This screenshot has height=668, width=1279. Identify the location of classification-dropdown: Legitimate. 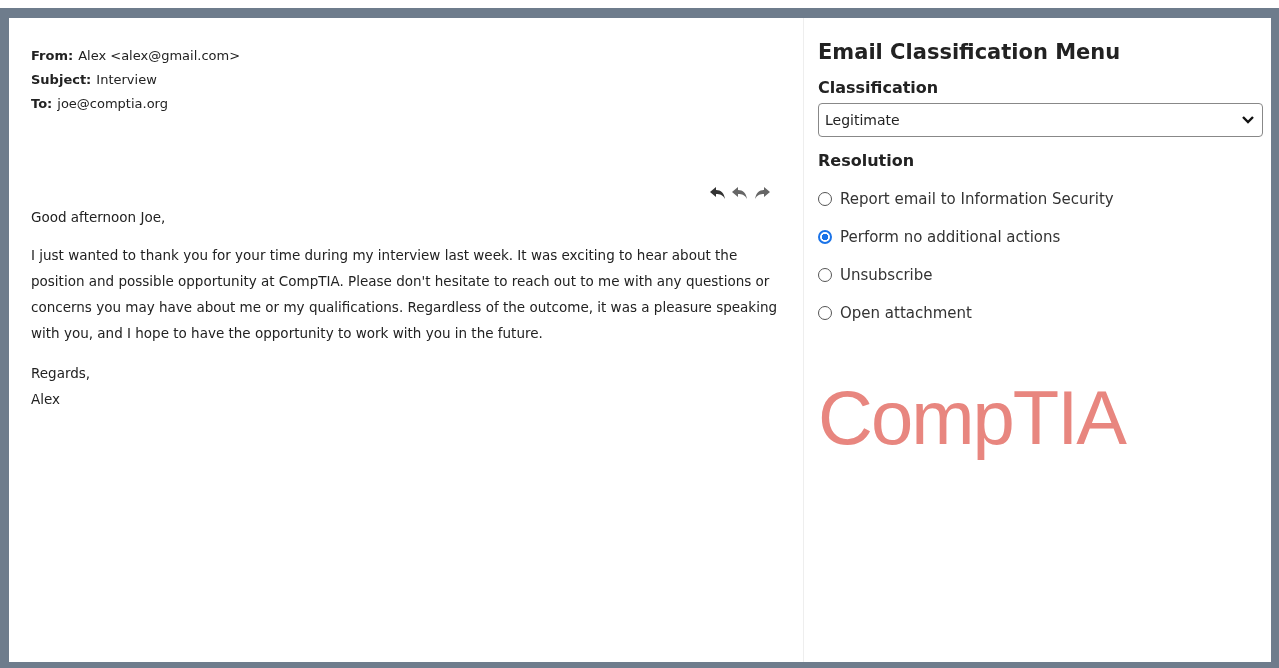
(1040, 120).